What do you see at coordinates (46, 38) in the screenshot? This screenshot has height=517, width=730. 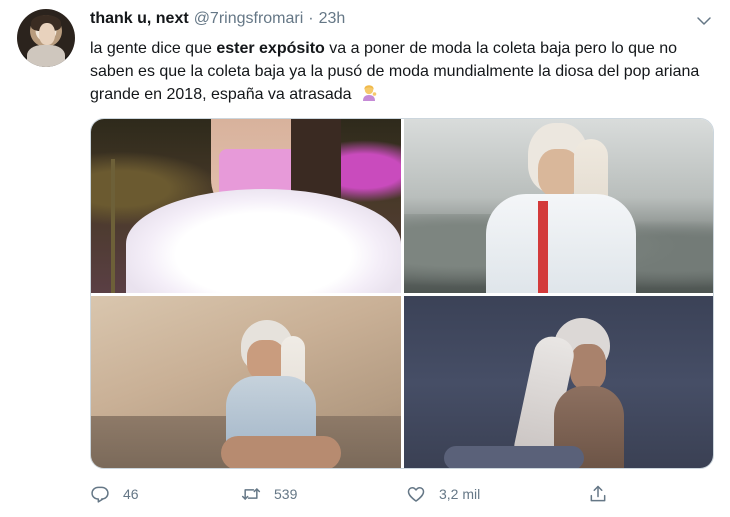 I see `avatar` at bounding box center [46, 38].